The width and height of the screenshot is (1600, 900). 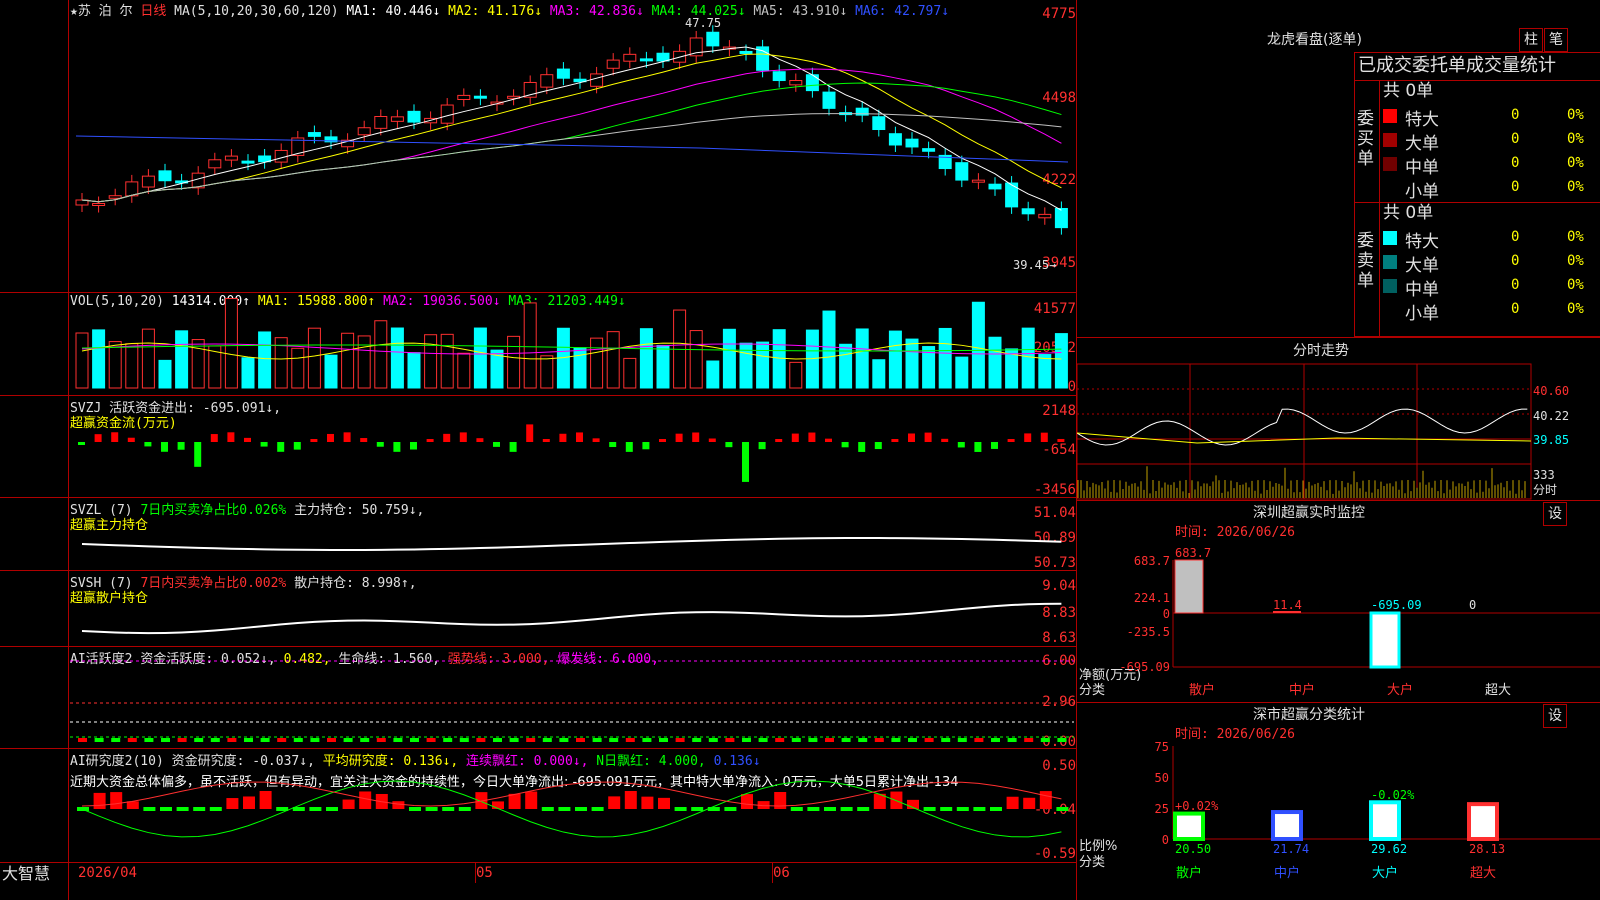 What do you see at coordinates (538, 881) in the screenshot?
I see `bottom-bar: 大智慧 2026/04 05 06` at bounding box center [538, 881].